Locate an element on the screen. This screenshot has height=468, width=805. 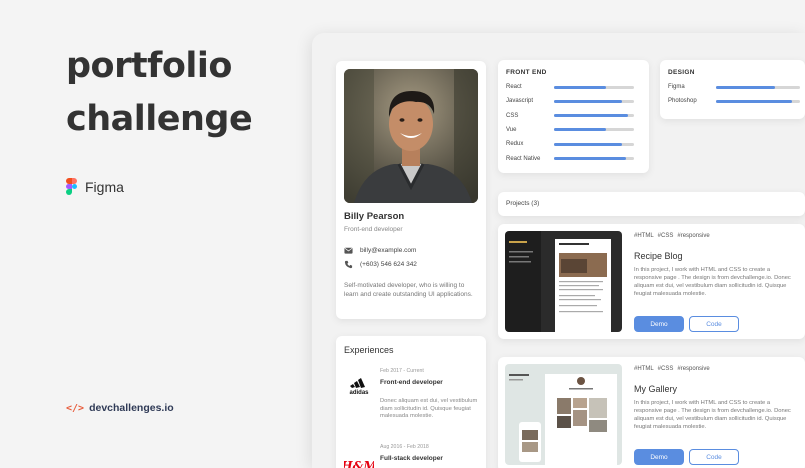
front-end-skill-row: CSS is located at coordinates (570, 116).